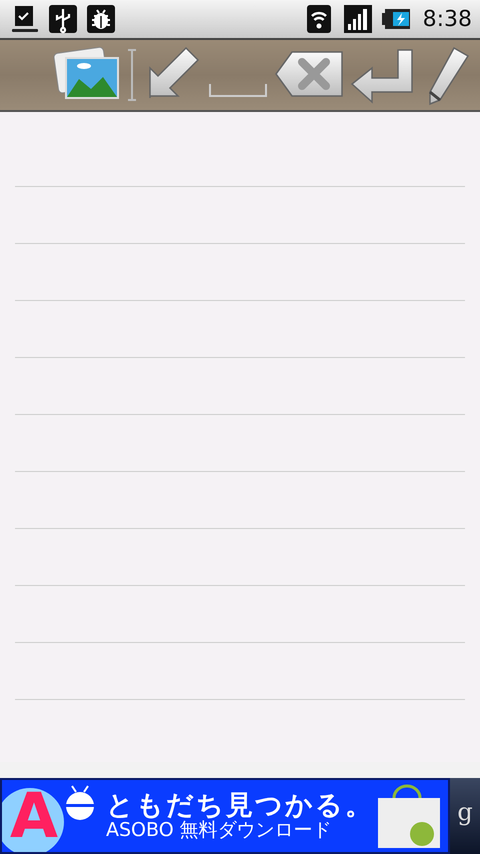 Image resolution: width=480 pixels, height=854 pixels. What do you see at coordinates (34, 816) in the screenshot?
I see `ad-logo: A` at bounding box center [34, 816].